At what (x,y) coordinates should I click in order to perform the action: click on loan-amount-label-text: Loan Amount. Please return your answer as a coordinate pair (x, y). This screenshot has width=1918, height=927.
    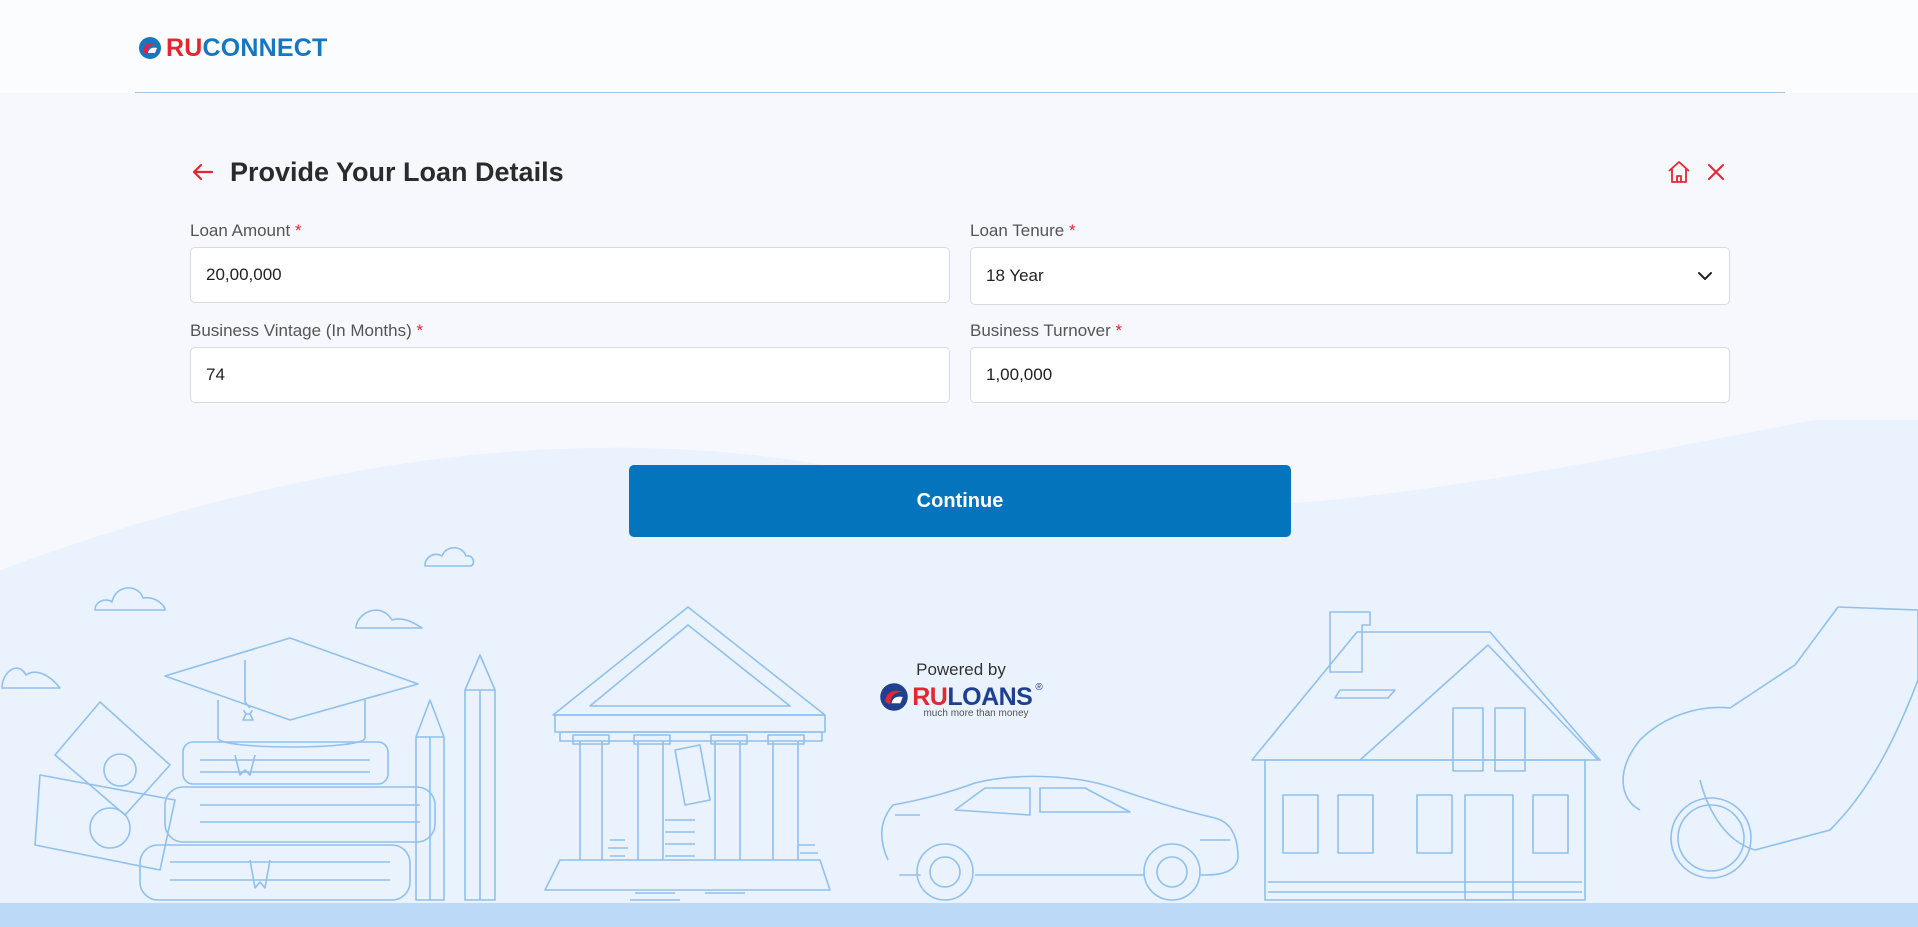
    Looking at the image, I should click on (240, 230).